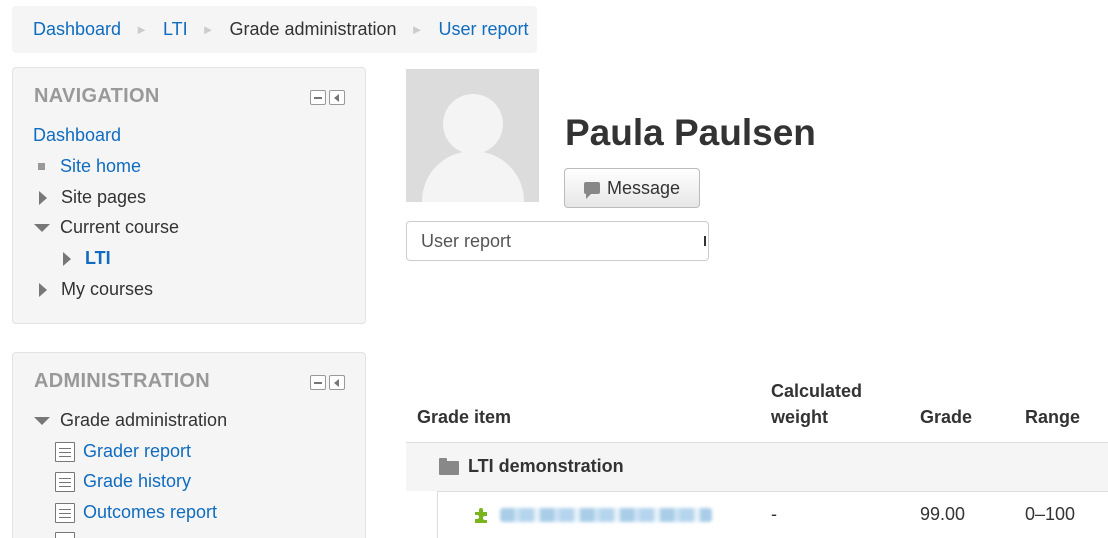 The image size is (1108, 538). I want to click on nav-item-label: My courses, so click(107, 289).